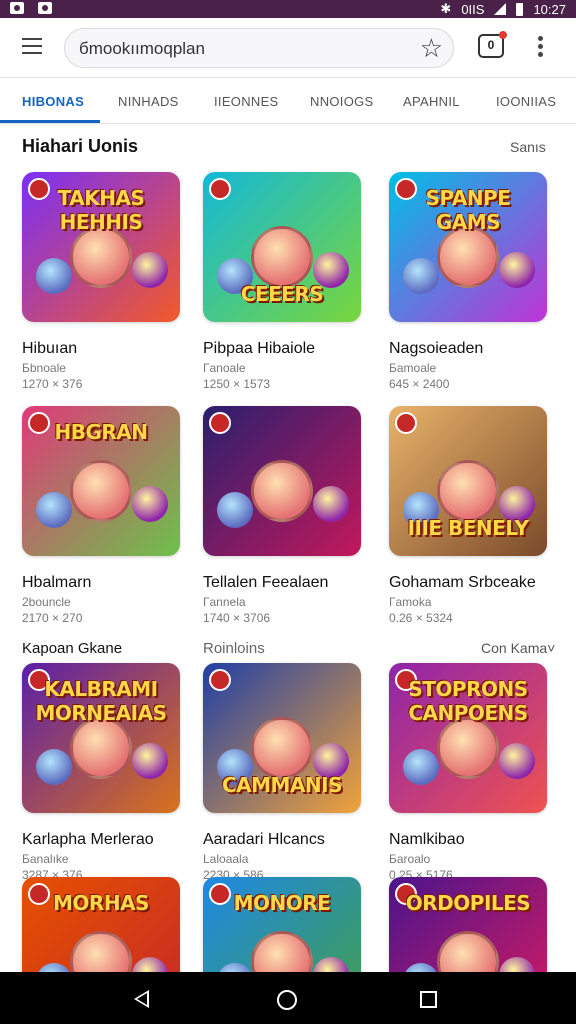 The image size is (576, 1024). Describe the element at coordinates (52, 384) in the screenshot. I see `game-dimensions: 1270 × 376` at that location.